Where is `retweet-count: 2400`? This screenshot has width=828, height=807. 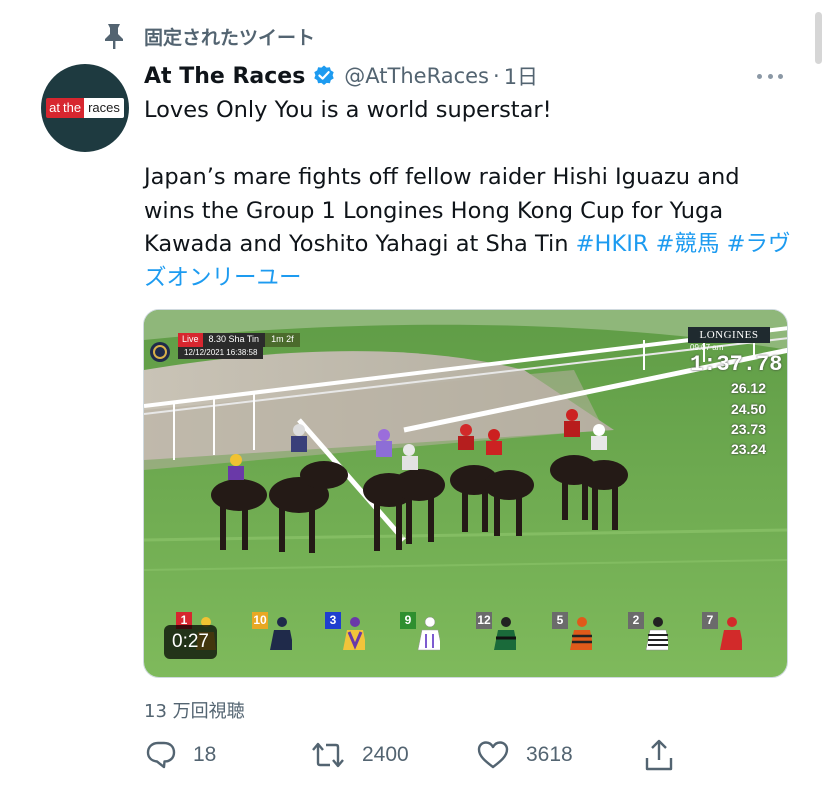
retweet-count: 2400 is located at coordinates (385, 754).